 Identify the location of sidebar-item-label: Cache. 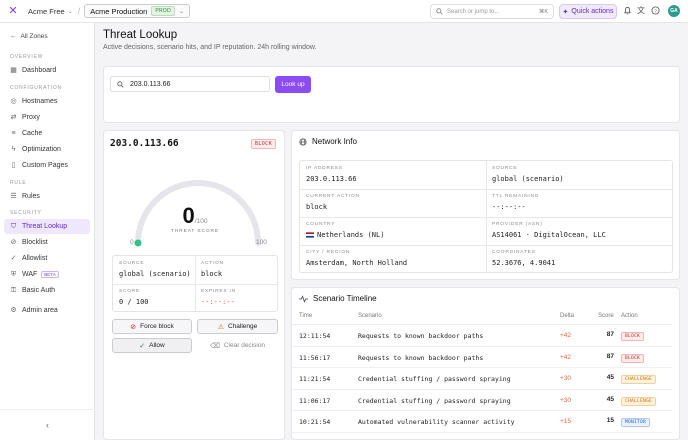
(32, 133).